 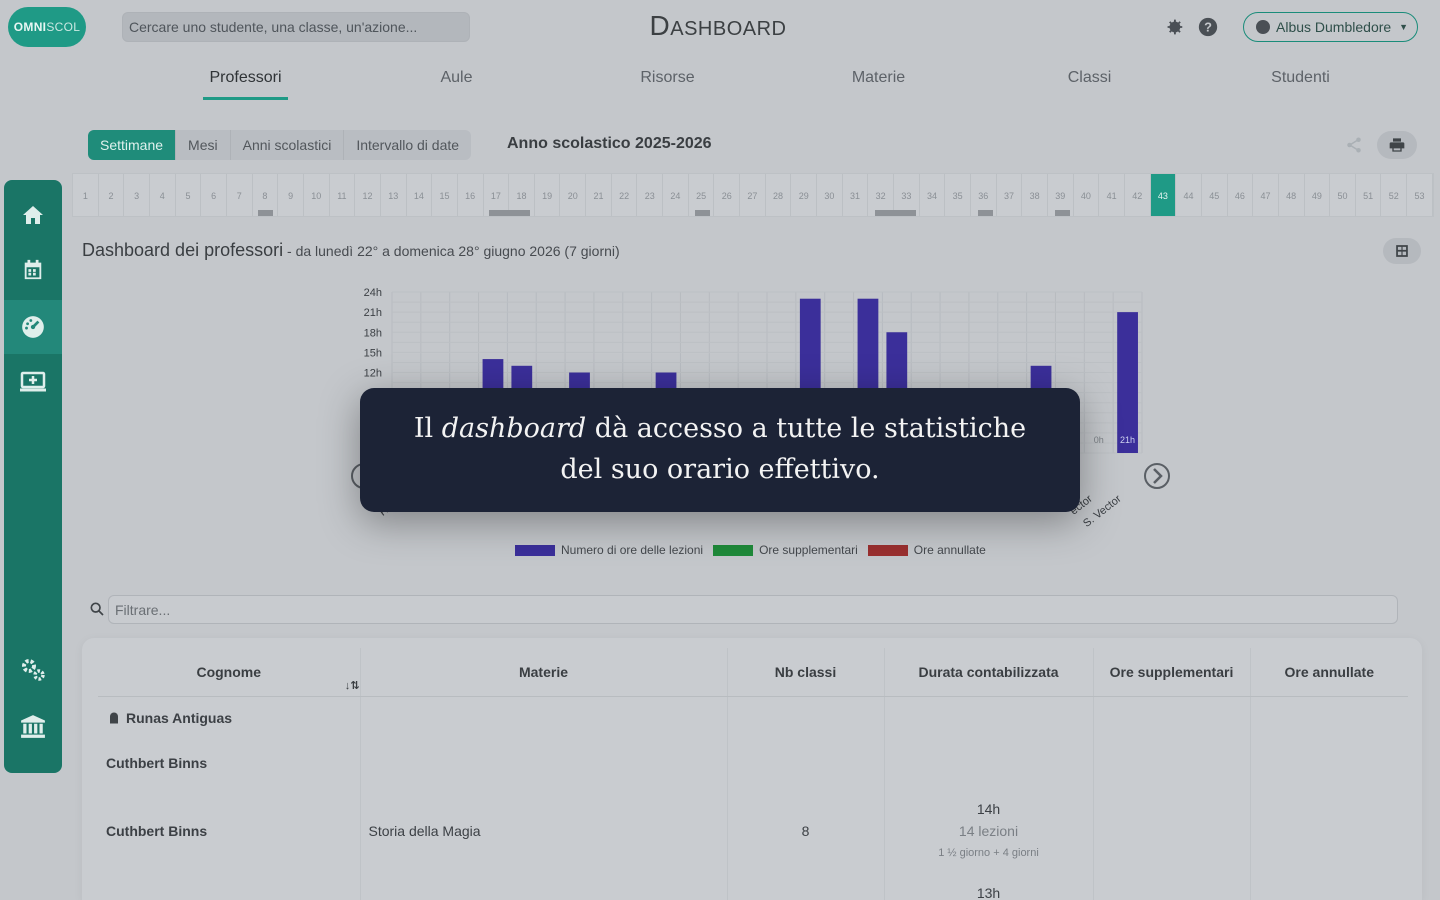 What do you see at coordinates (296, 27) in the screenshot?
I see `global-search-input` at bounding box center [296, 27].